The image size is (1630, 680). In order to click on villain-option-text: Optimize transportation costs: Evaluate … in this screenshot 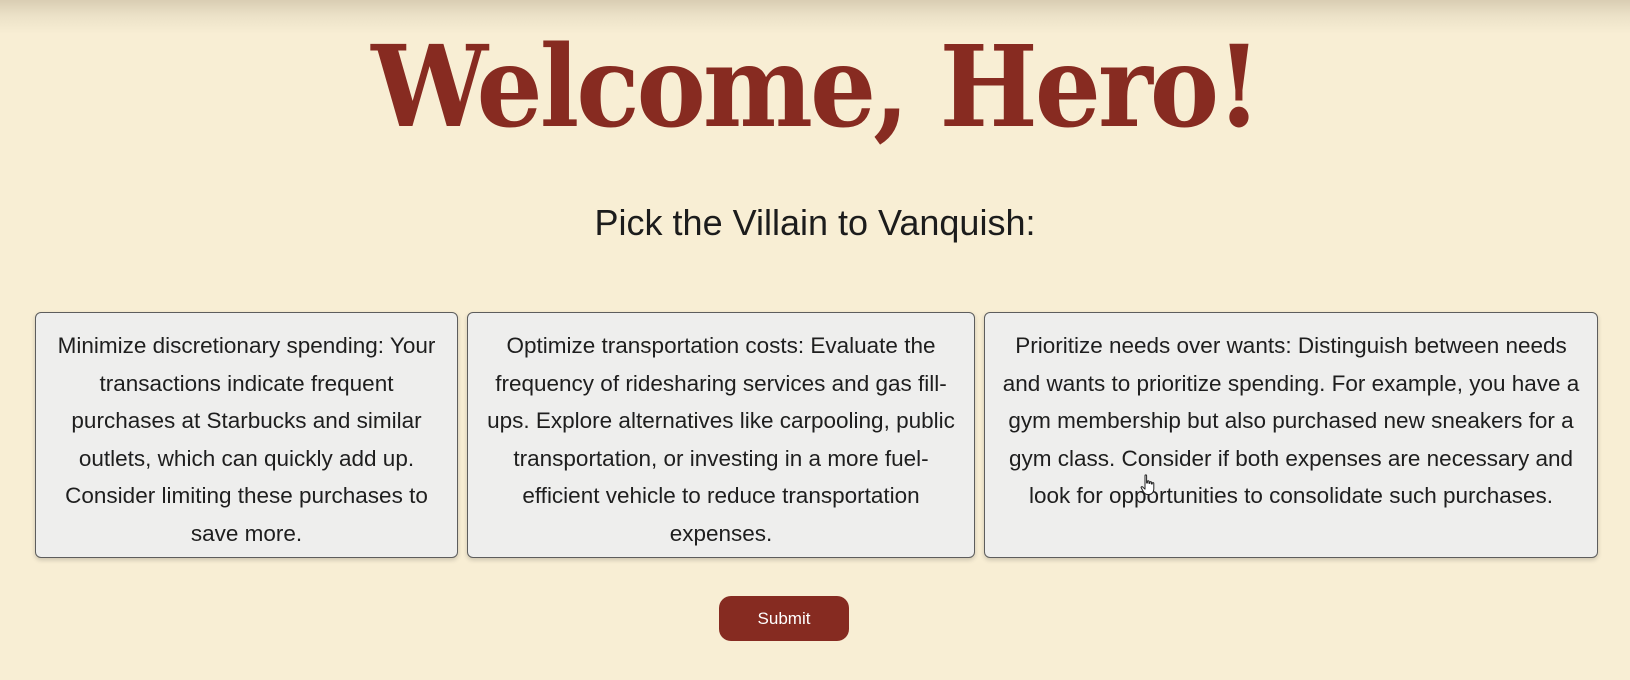, I will do `click(721, 439)`.